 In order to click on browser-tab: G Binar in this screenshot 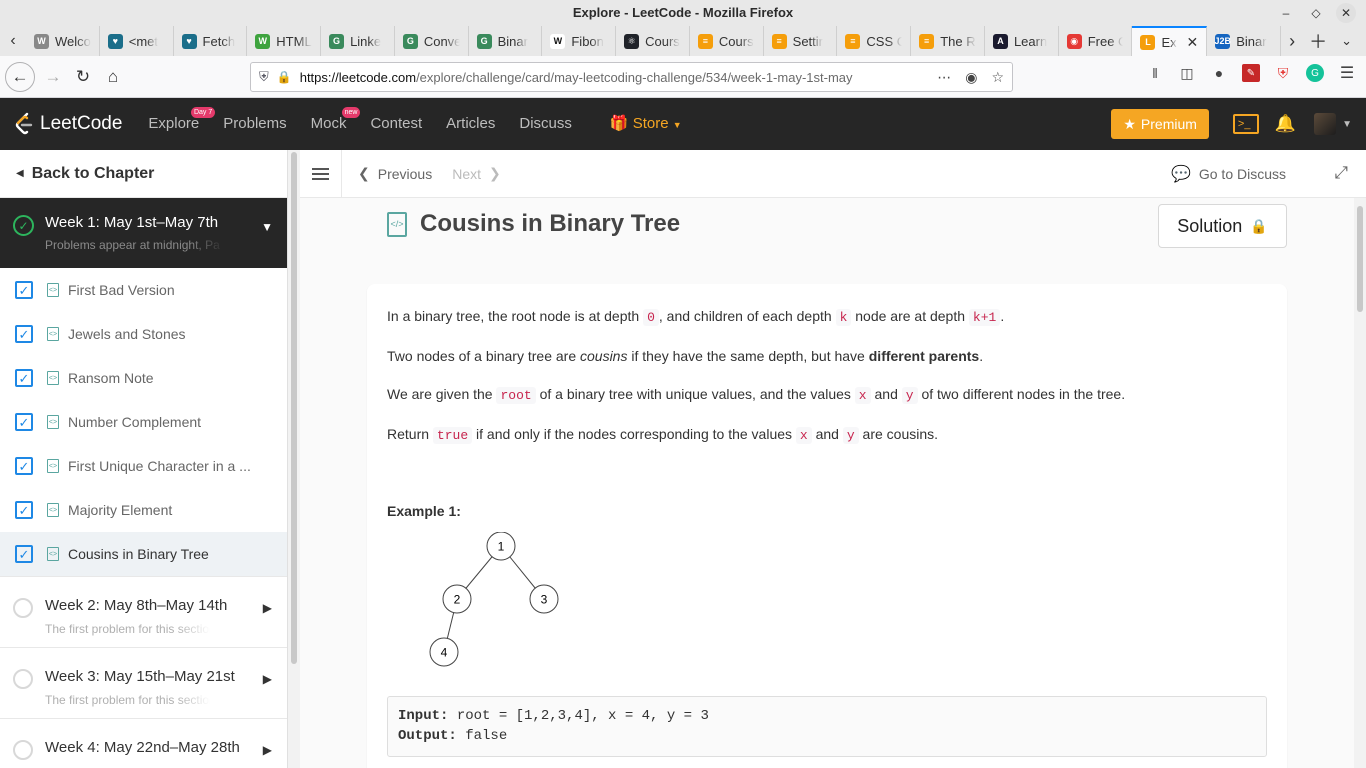, I will do `click(506, 41)`.